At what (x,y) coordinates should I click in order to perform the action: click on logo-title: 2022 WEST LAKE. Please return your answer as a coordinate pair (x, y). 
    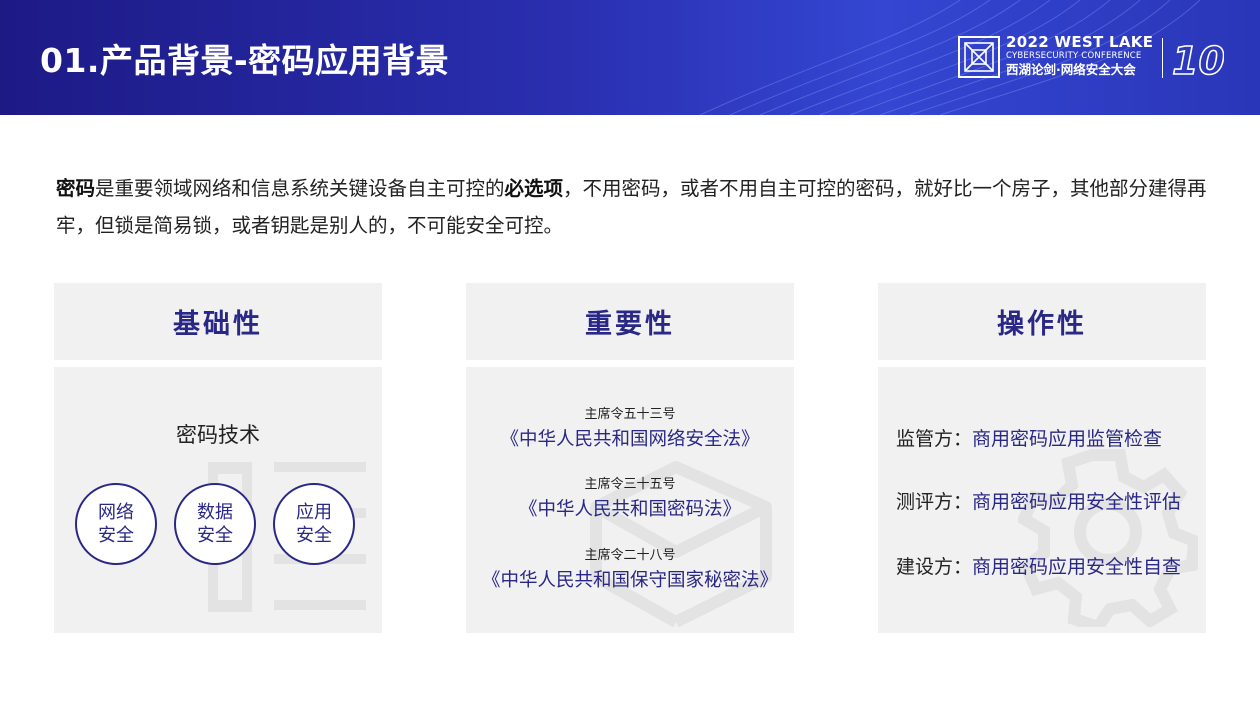
    Looking at the image, I should click on (1080, 42).